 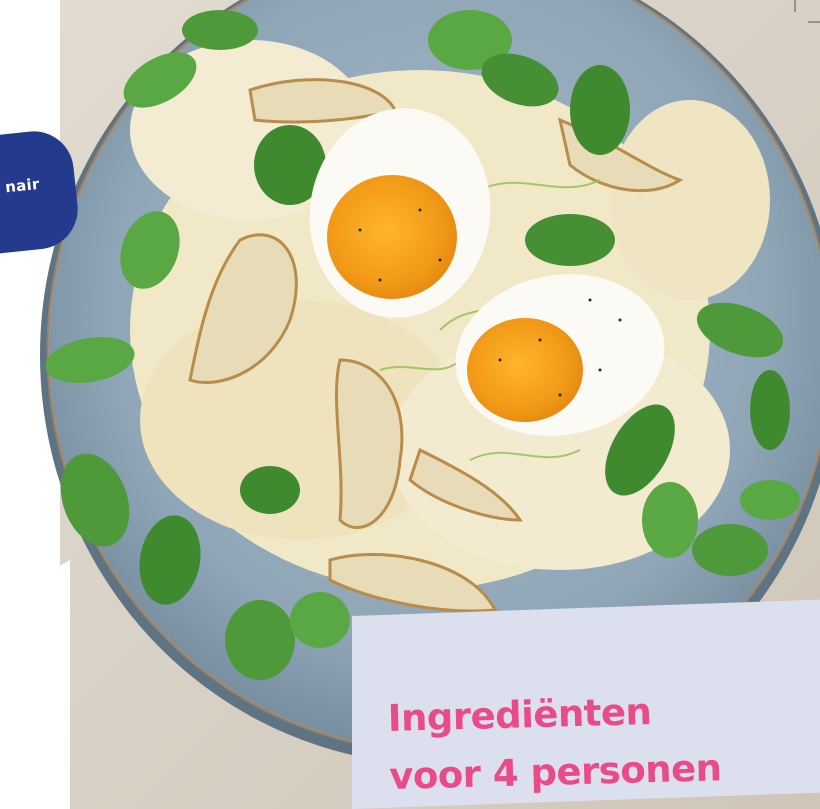 What do you see at coordinates (519, 715) in the screenshot?
I see `ingredients-title: Ingrediënten` at bounding box center [519, 715].